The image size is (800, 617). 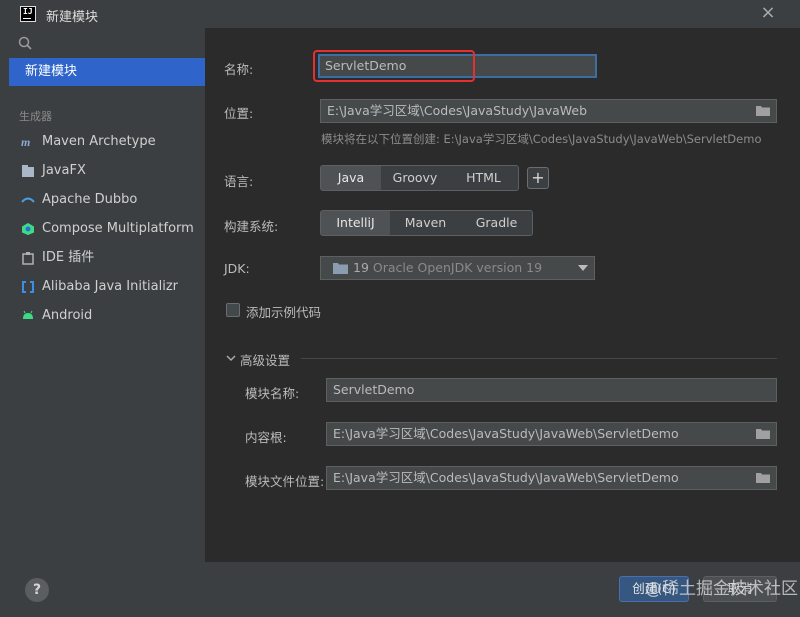 What do you see at coordinates (107, 72) in the screenshot?
I see `sidebar-item-new-module: 新建模块` at bounding box center [107, 72].